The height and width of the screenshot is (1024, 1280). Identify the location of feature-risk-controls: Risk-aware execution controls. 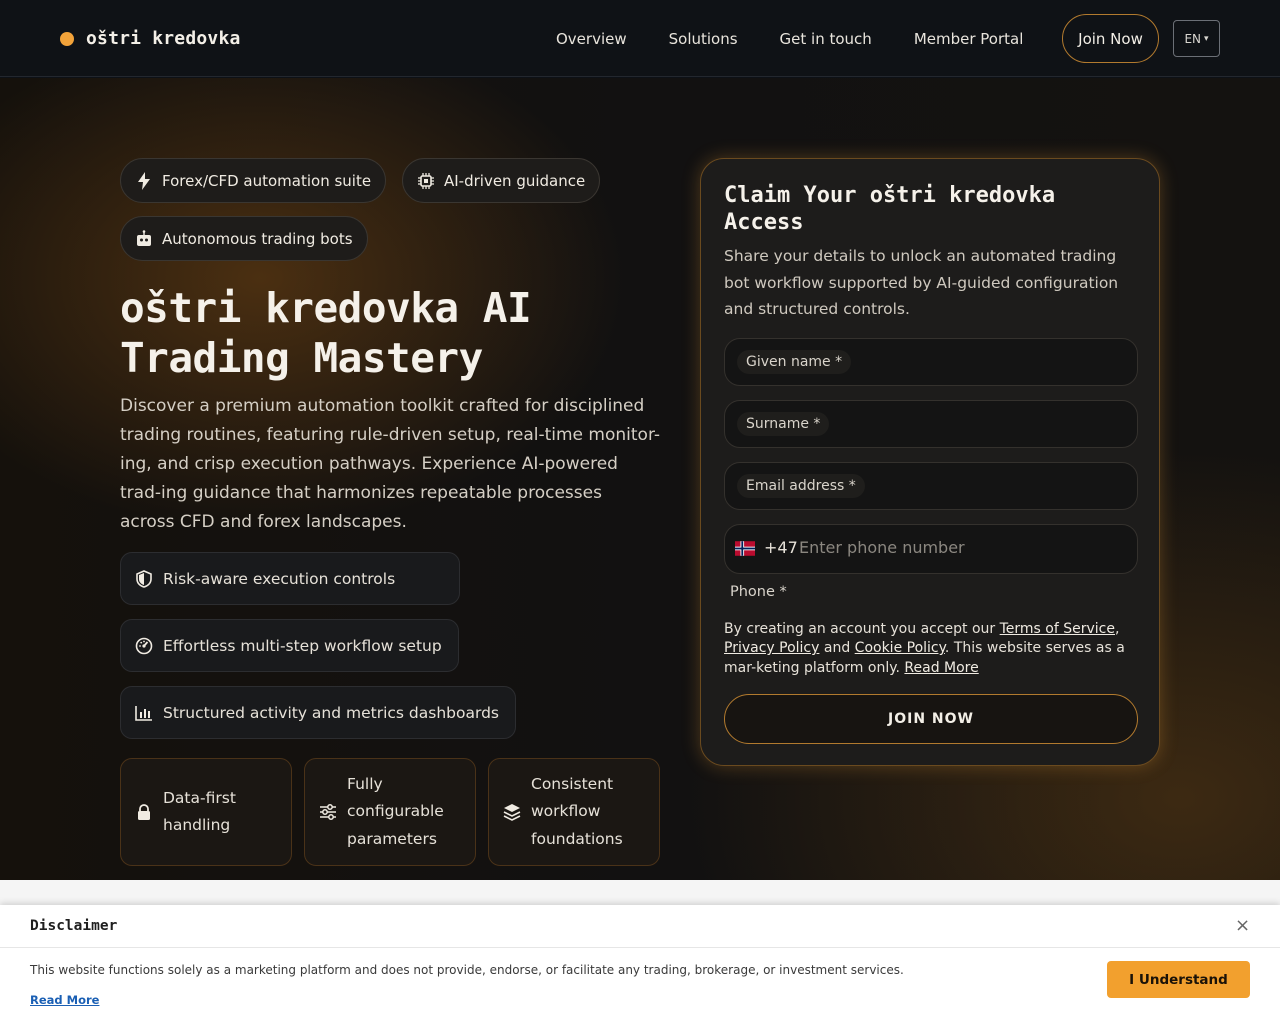
(290, 578).